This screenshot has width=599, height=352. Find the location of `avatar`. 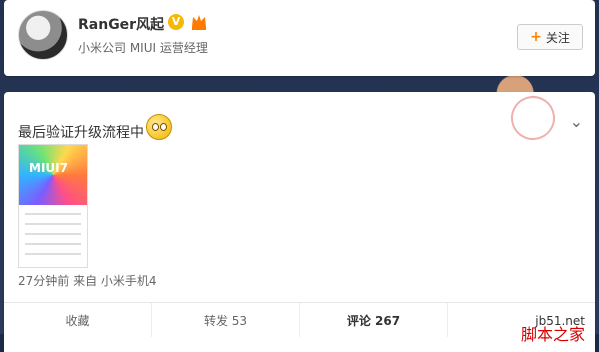

avatar is located at coordinates (43, 35).